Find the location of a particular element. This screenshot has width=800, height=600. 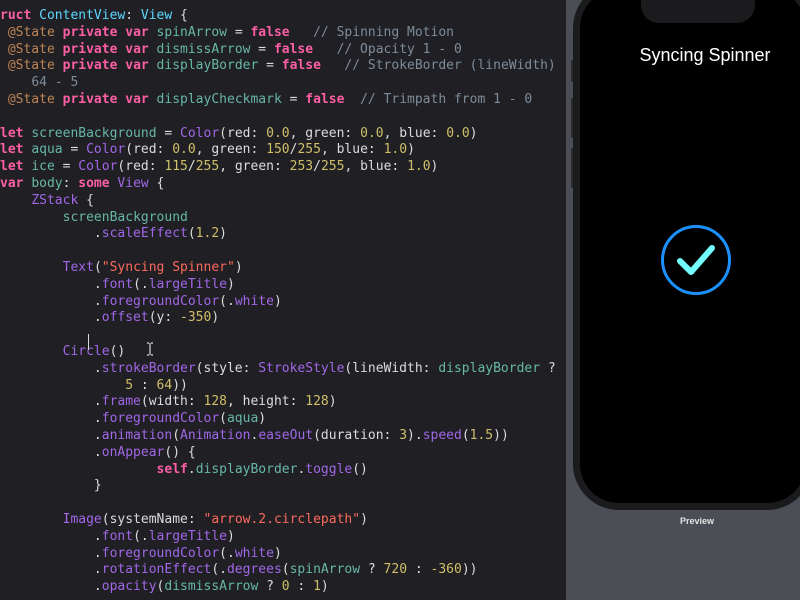

code-token: (red: is located at coordinates (243, 133).